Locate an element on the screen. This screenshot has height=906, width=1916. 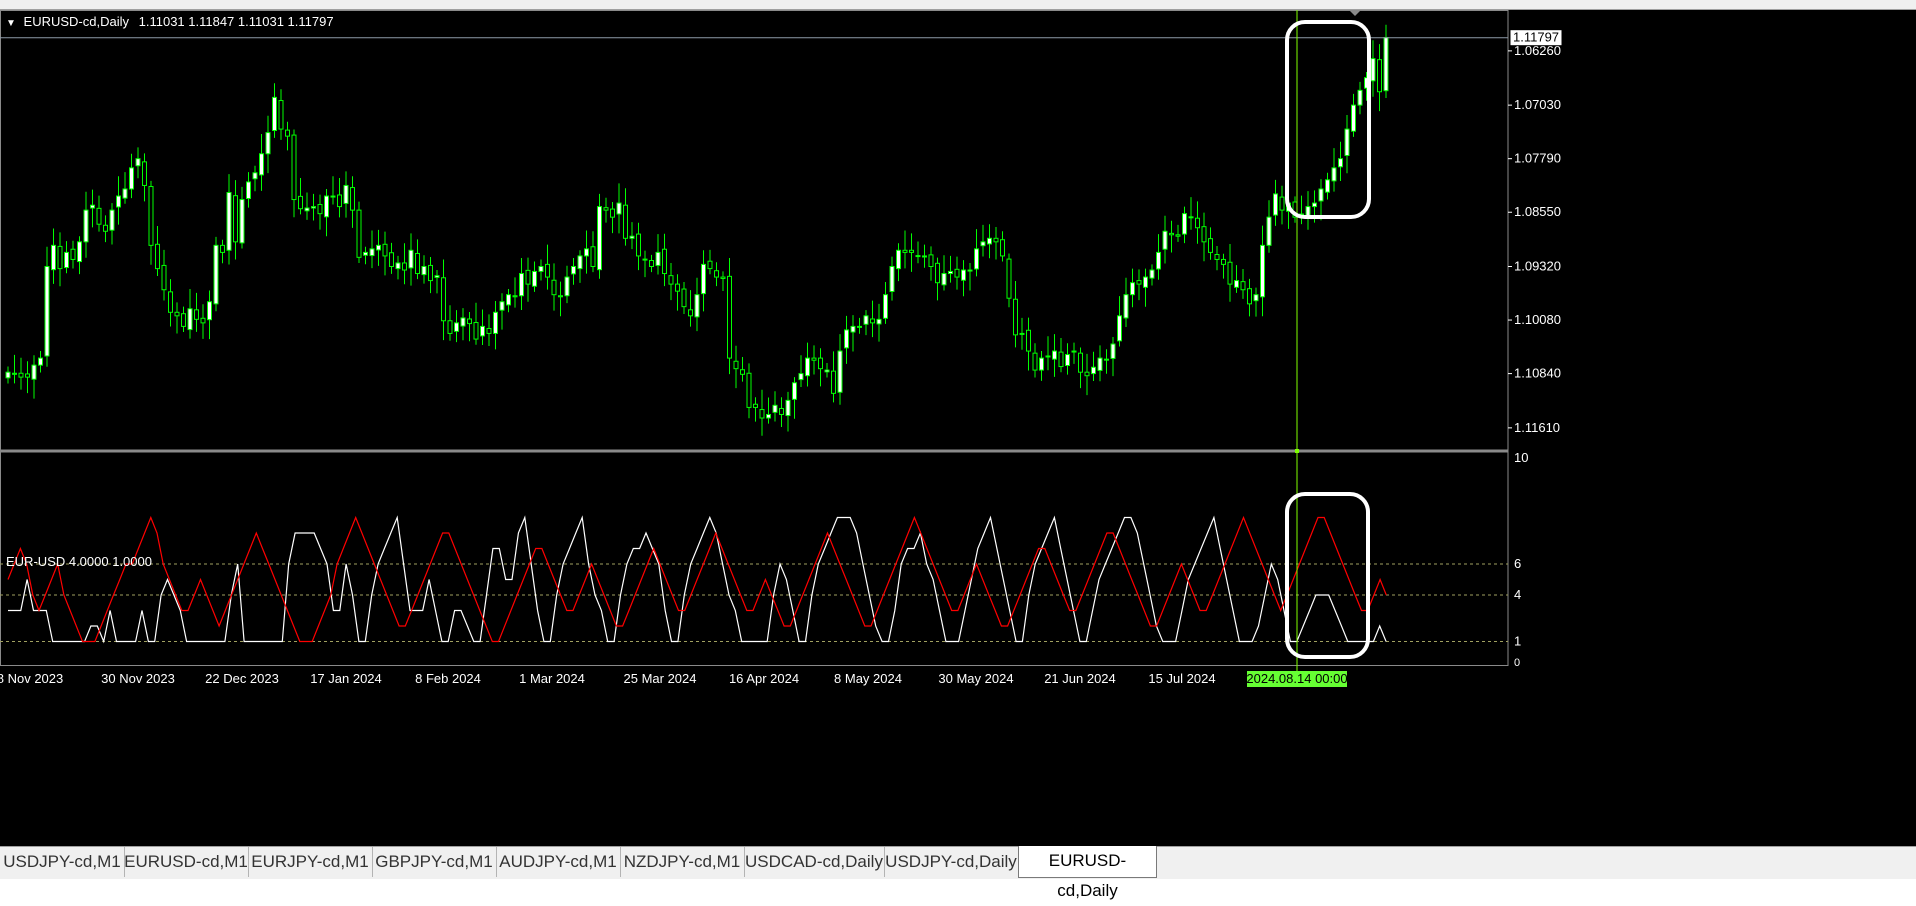
chart-tab: EURUSD-cd,M1 is located at coordinates (186, 862).